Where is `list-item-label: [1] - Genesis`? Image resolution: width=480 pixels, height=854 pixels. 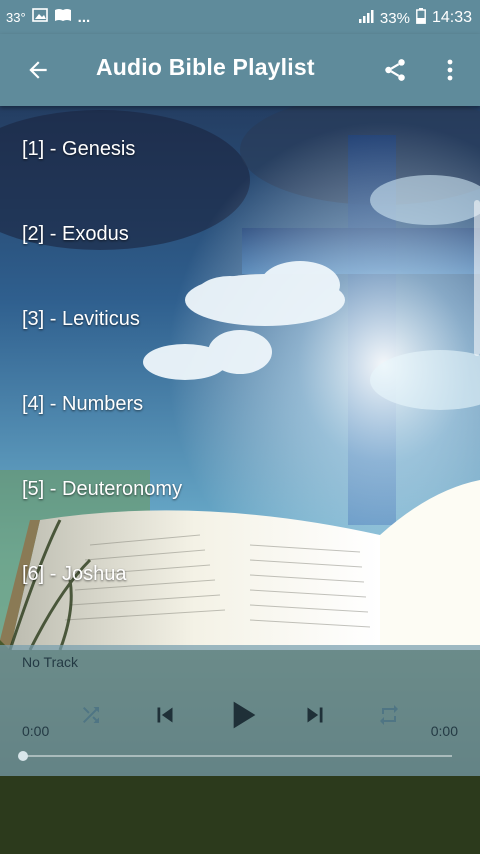 list-item-label: [1] - Genesis is located at coordinates (79, 149).